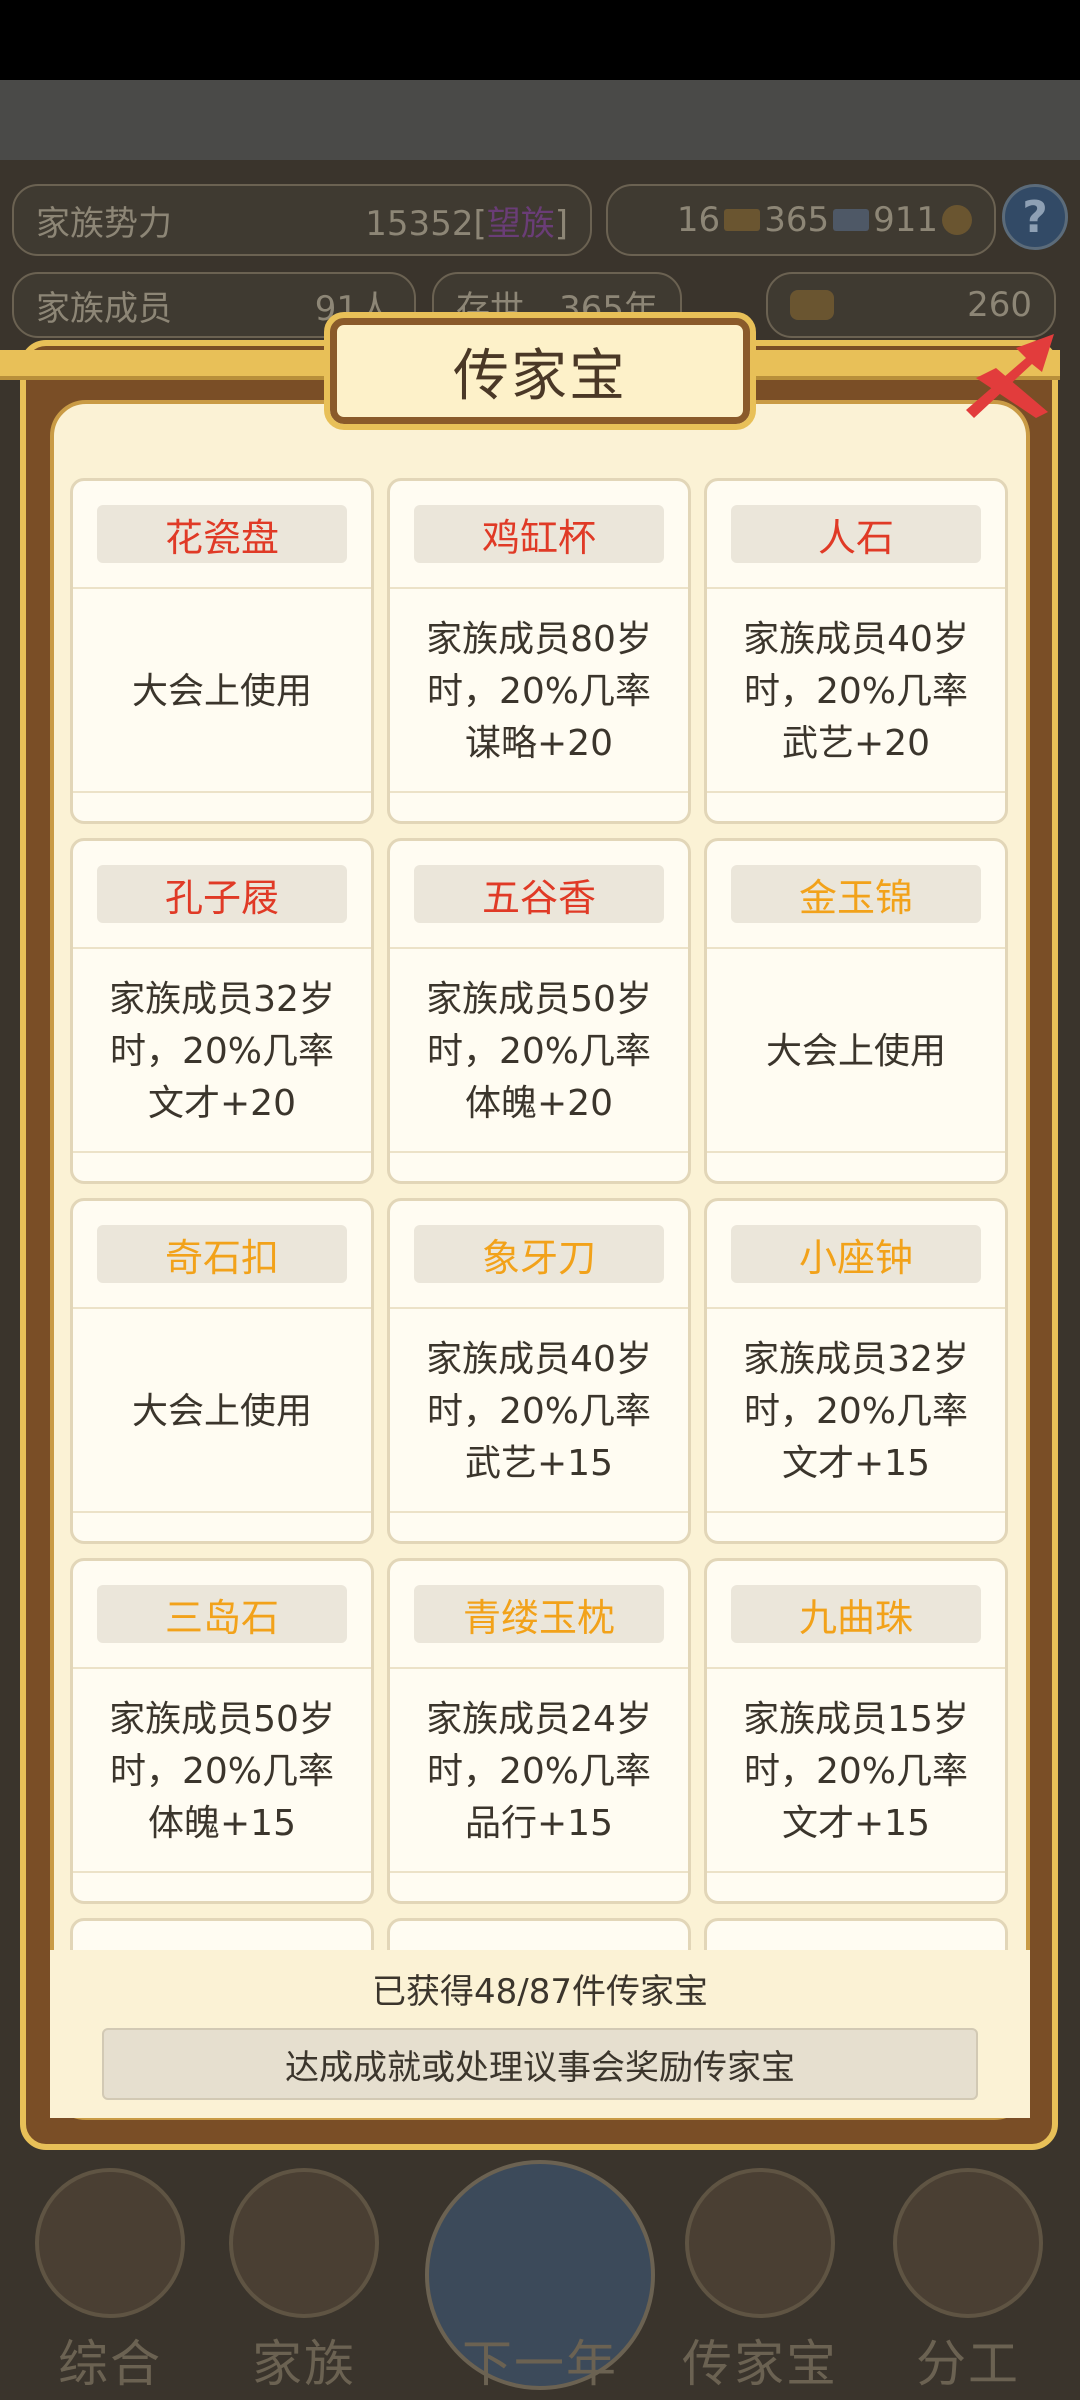 Image resolution: width=1080 pixels, height=2400 pixels. Describe the element at coordinates (856, 1411) in the screenshot. I see `treasure-description: 家族成员32岁 时，20%几率 文才+15` at that location.